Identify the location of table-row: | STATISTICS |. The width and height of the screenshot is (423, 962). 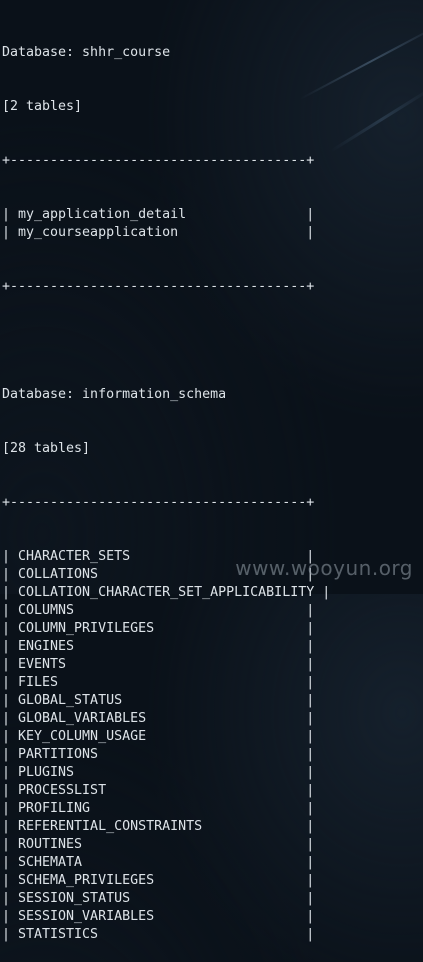
(158, 934).